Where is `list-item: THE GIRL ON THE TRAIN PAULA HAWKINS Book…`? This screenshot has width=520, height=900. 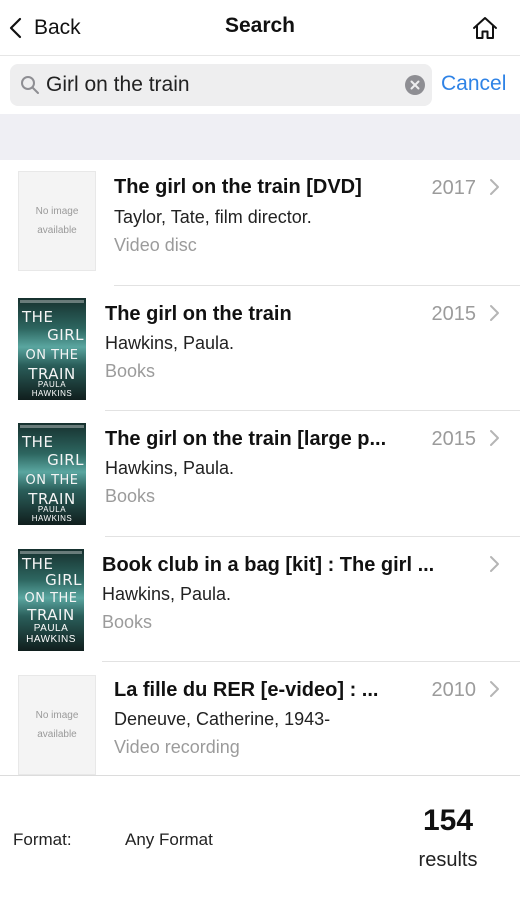
list-item: THE GIRL ON THE TRAIN PAULA HAWKINS Book… is located at coordinates (260, 599).